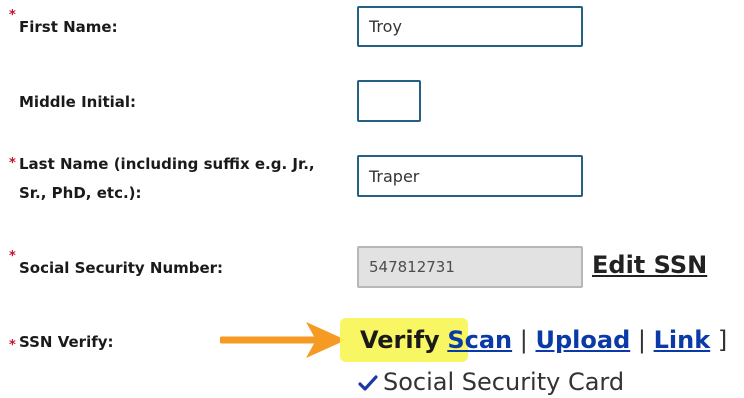 The width and height of the screenshot is (744, 398). Describe the element at coordinates (283, 340) in the screenshot. I see `arrow-right-icon` at that location.